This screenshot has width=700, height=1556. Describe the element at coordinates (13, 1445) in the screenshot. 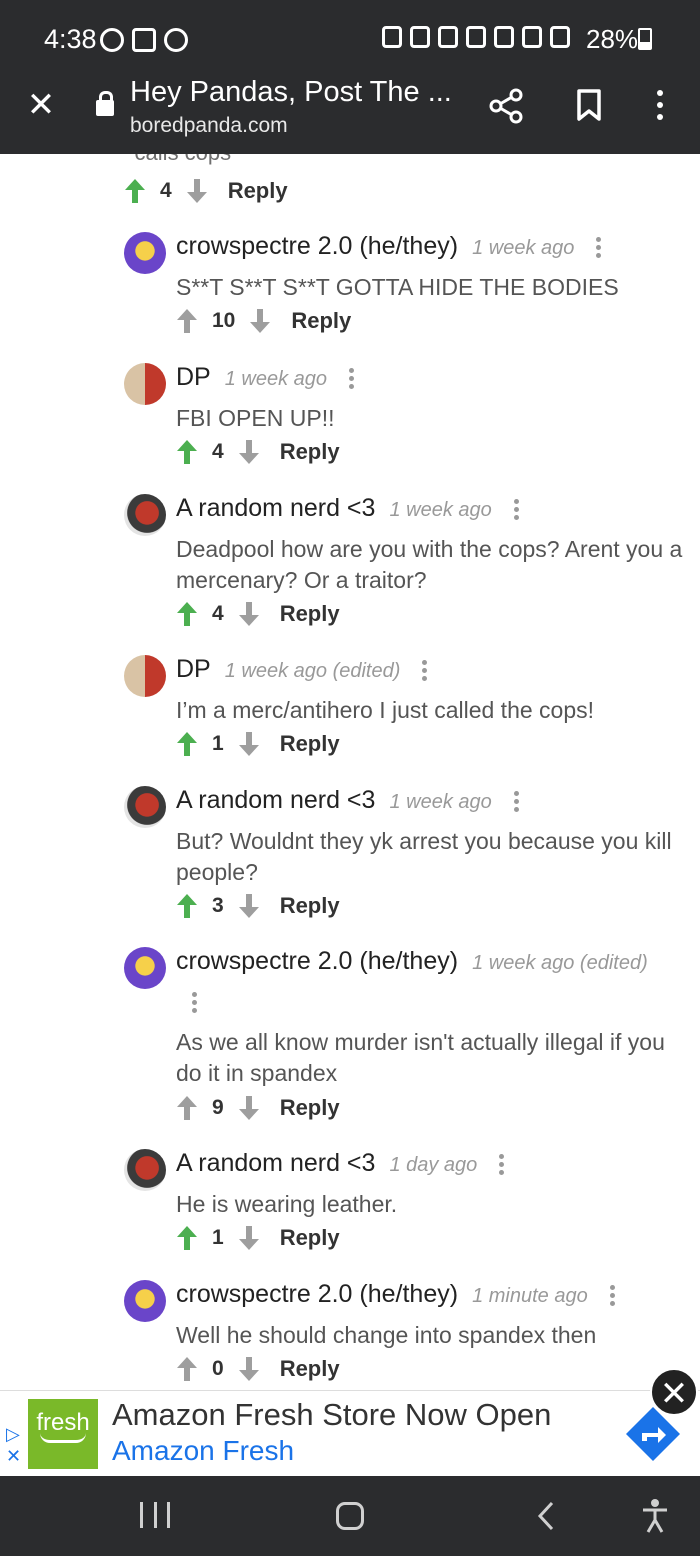

I see `ad-choices-icon: ▷ ✕` at that location.